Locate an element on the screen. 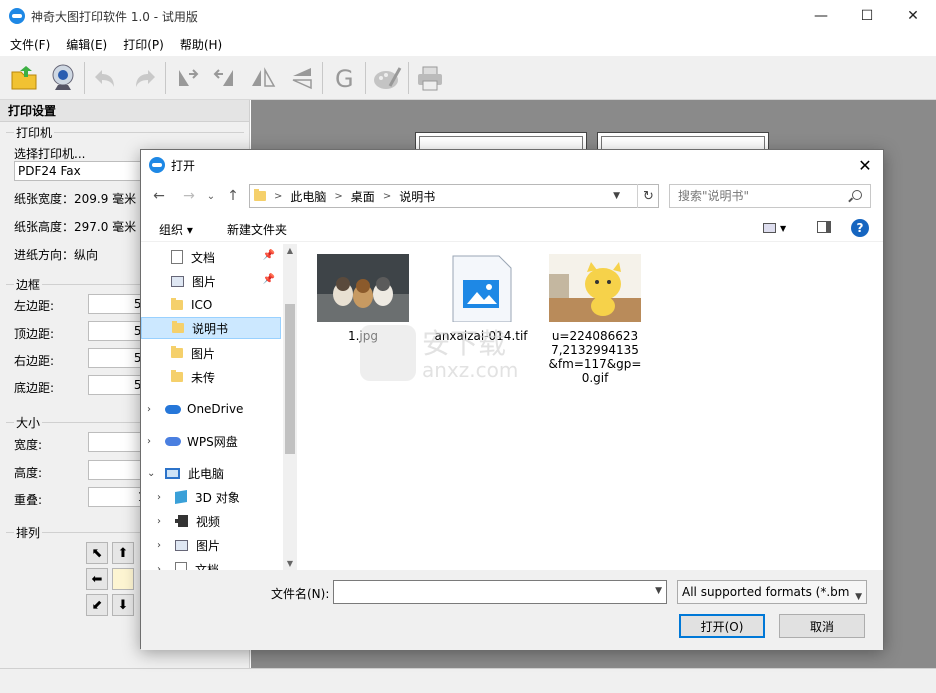  preview-pane-icon is located at coordinates (824, 227).